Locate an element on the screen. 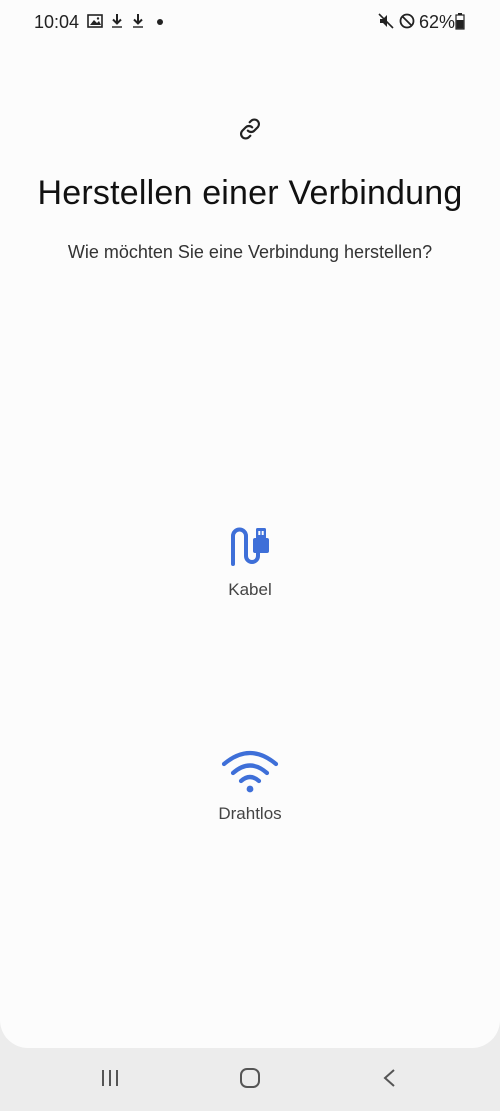 Image resolution: width=500 pixels, height=1111 pixels. image-icon is located at coordinates (95, 21).